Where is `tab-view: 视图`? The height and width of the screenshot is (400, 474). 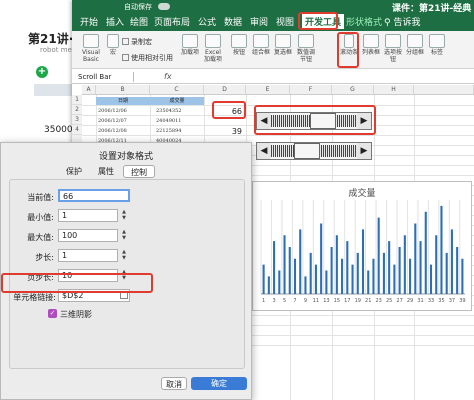
tab-view: 视图 is located at coordinates (285, 21).